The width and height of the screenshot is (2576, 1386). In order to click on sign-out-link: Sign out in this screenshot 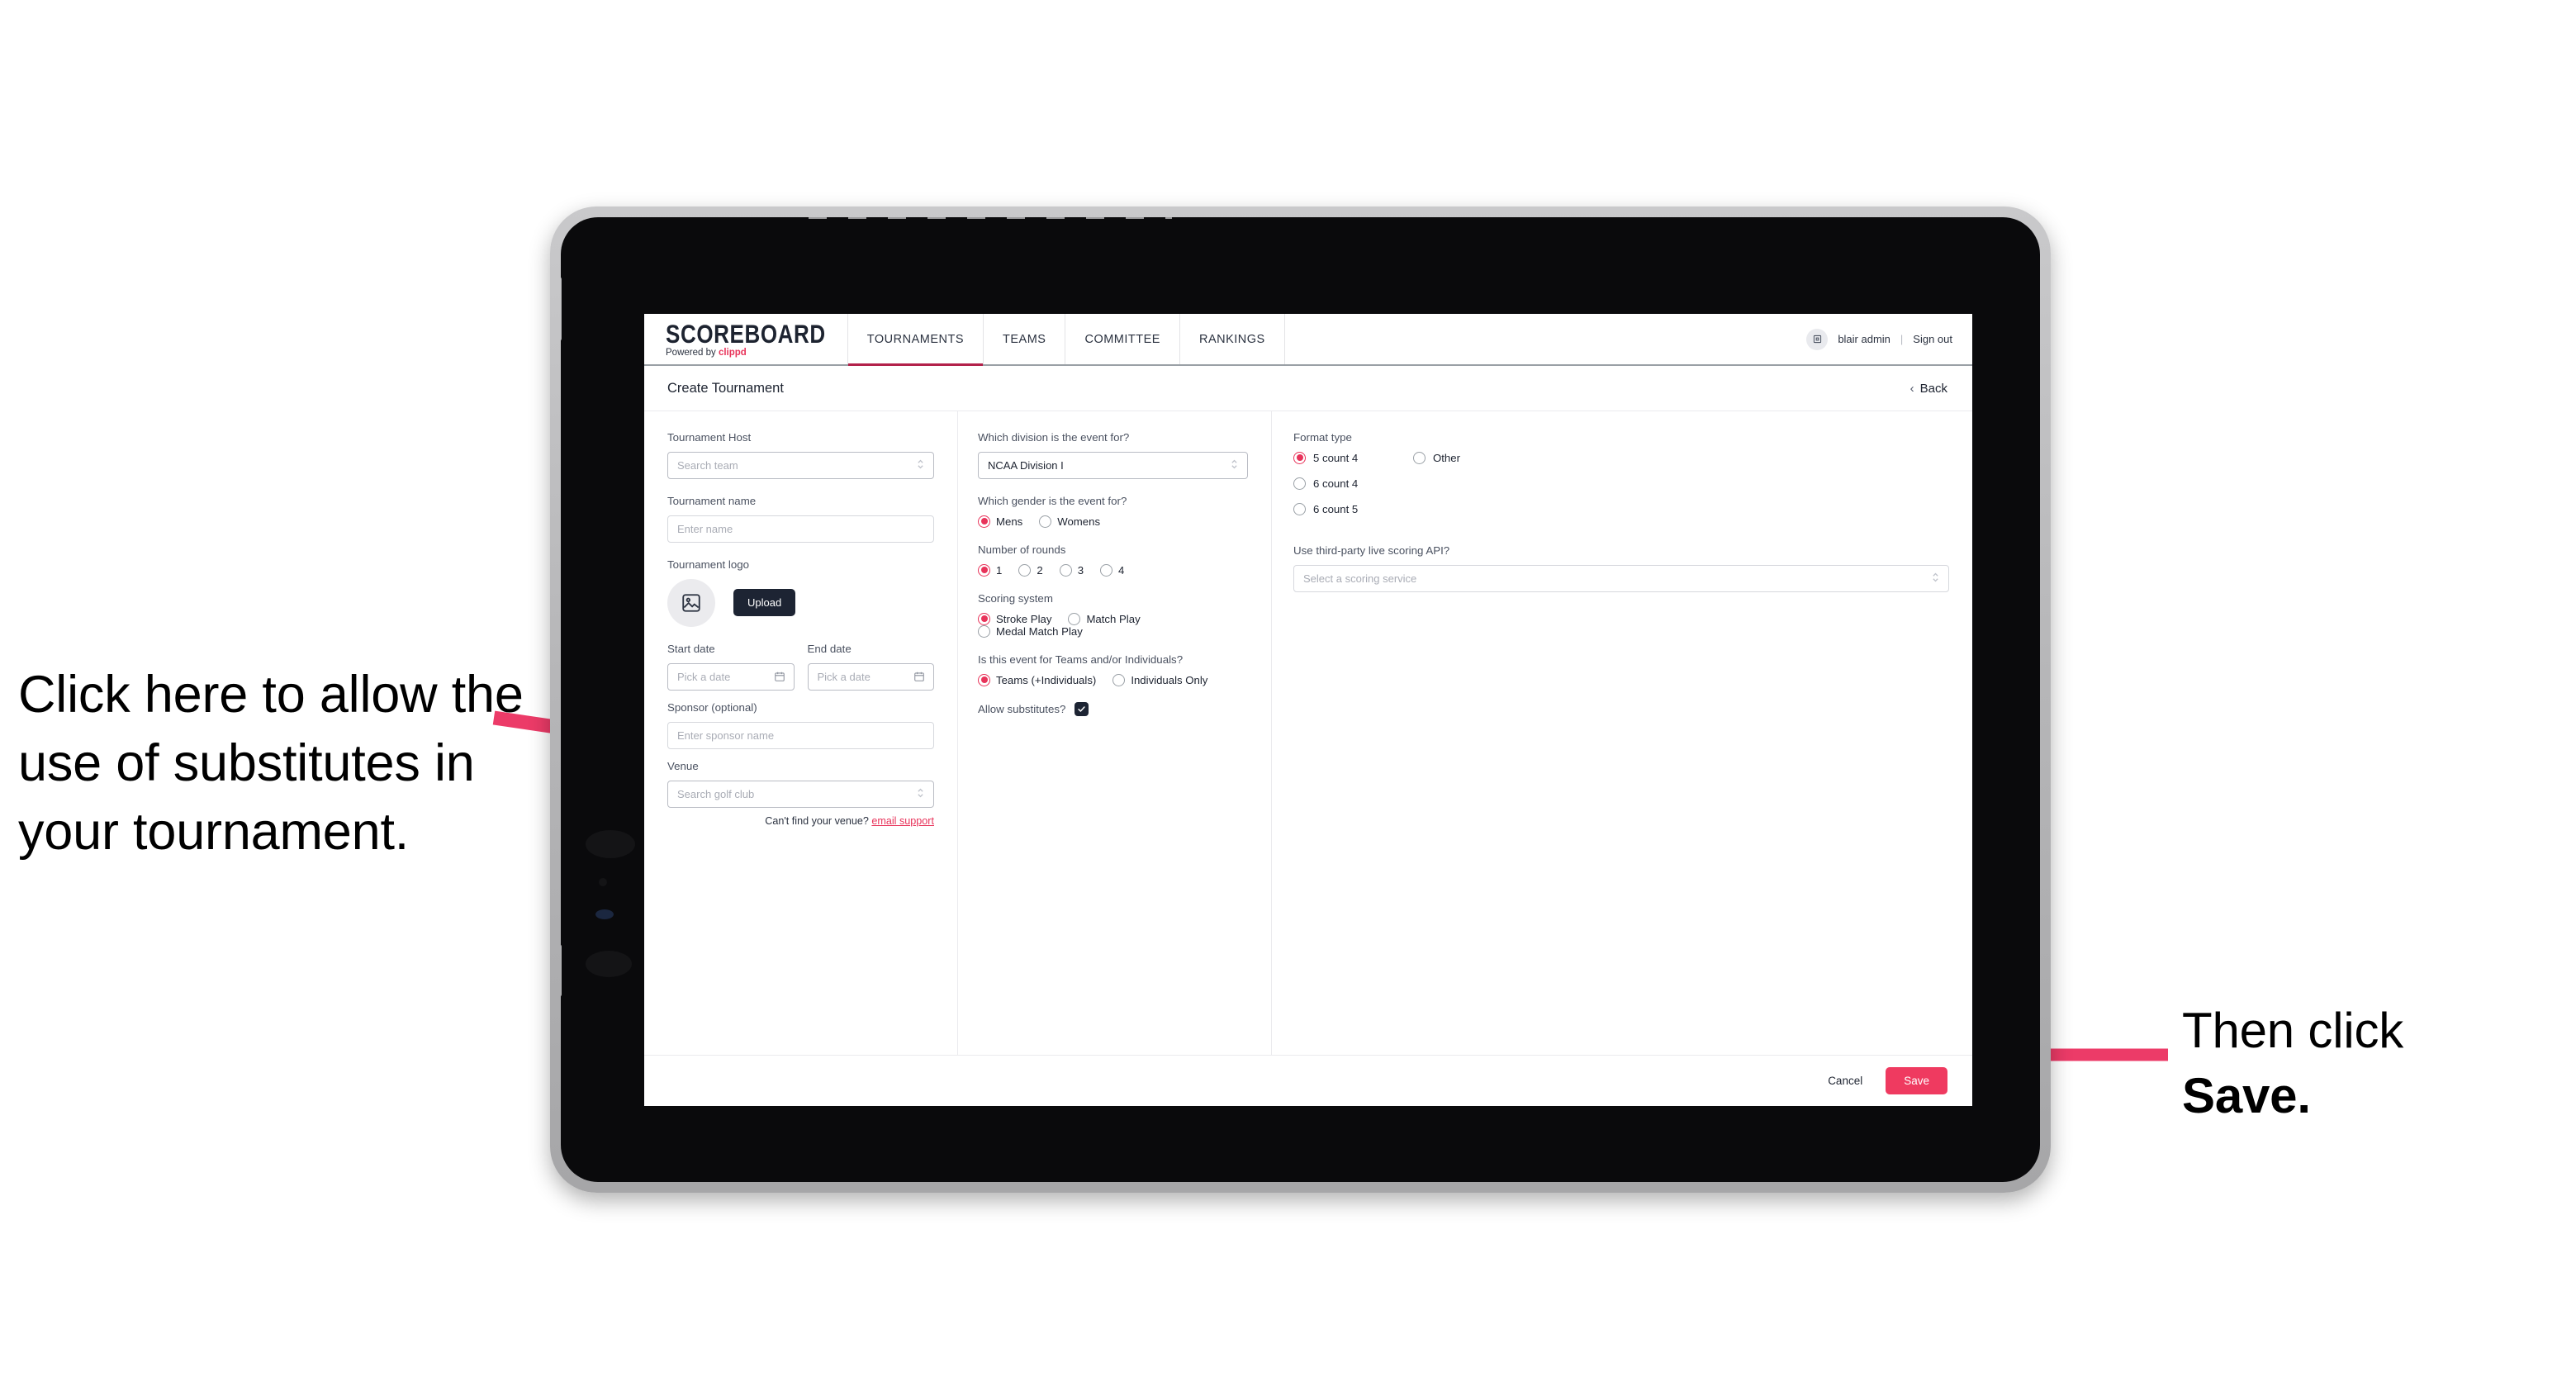, I will do `click(1932, 339)`.